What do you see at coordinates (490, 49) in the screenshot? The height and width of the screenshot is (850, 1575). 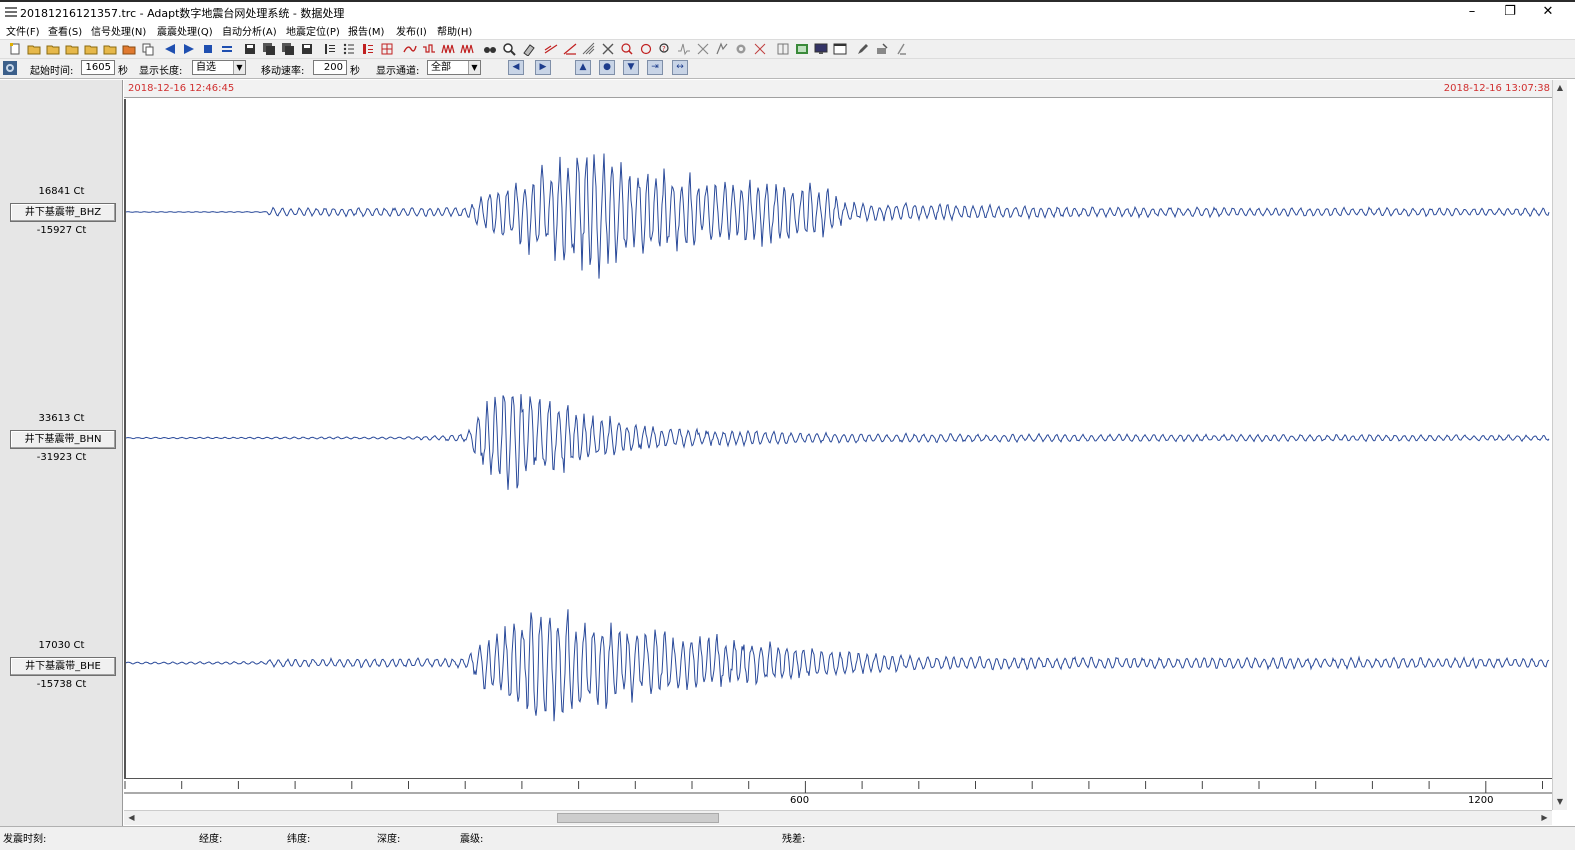 I see `binoculars-icon` at bounding box center [490, 49].